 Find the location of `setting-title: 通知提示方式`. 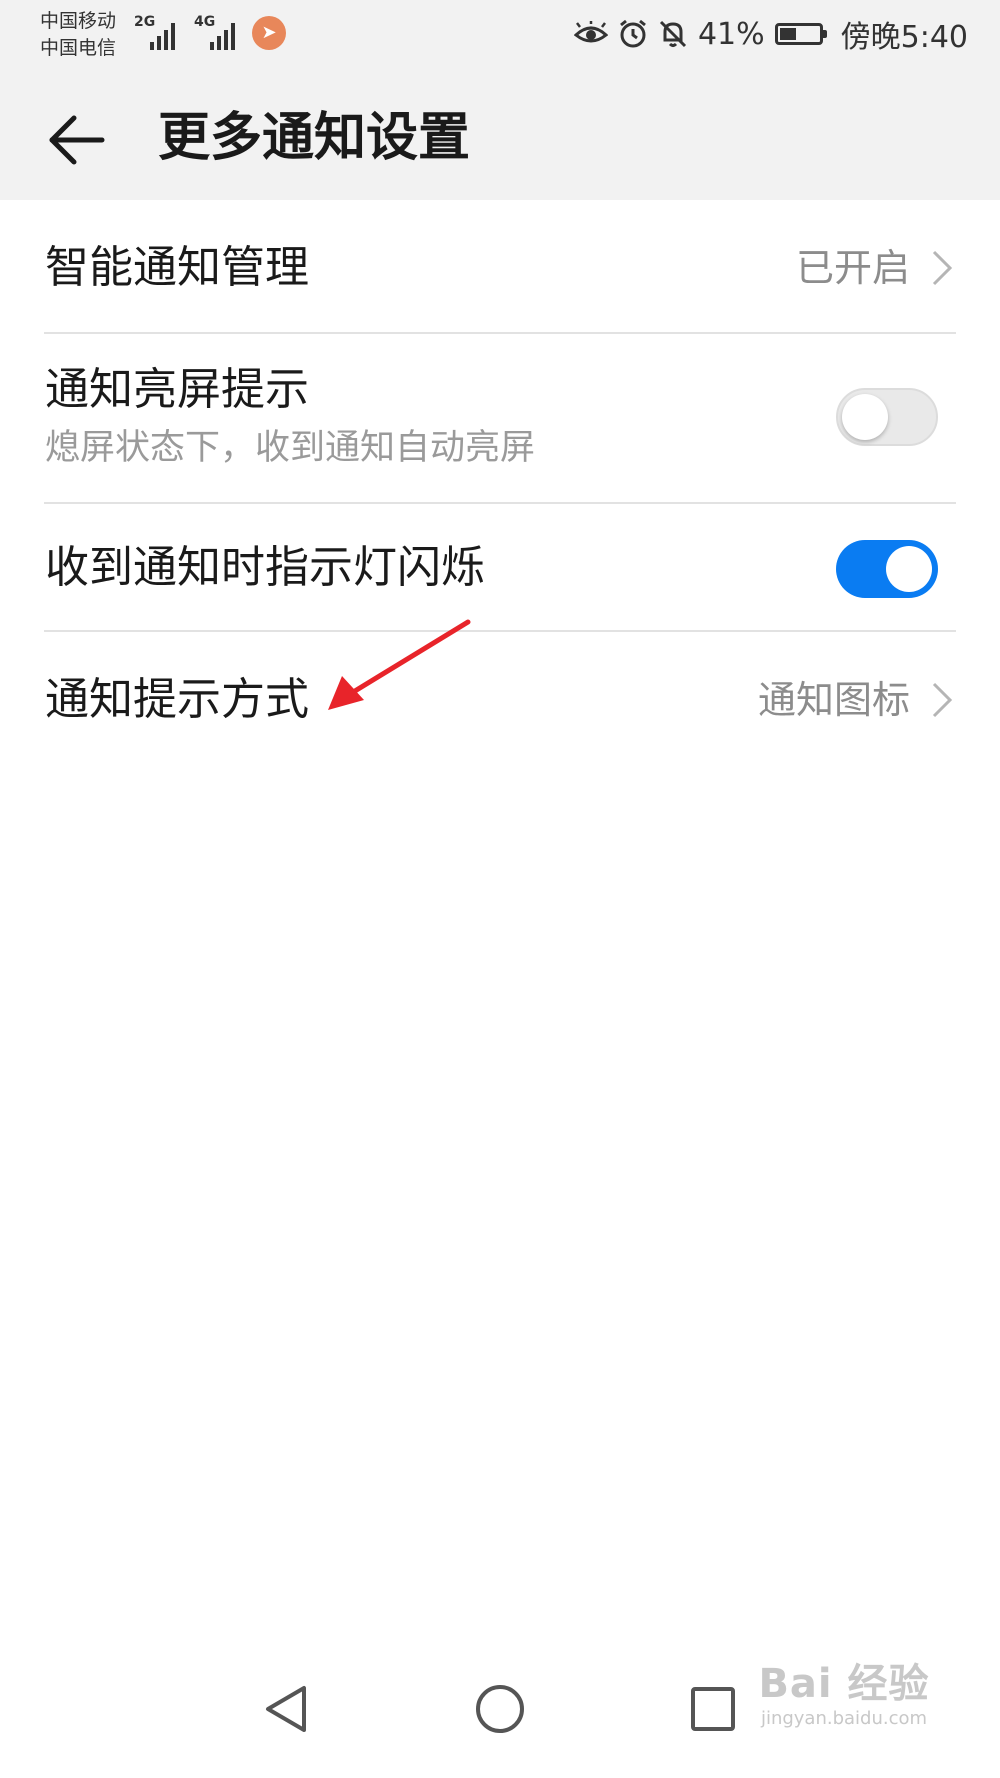

setting-title: 通知提示方式 is located at coordinates (177, 699).